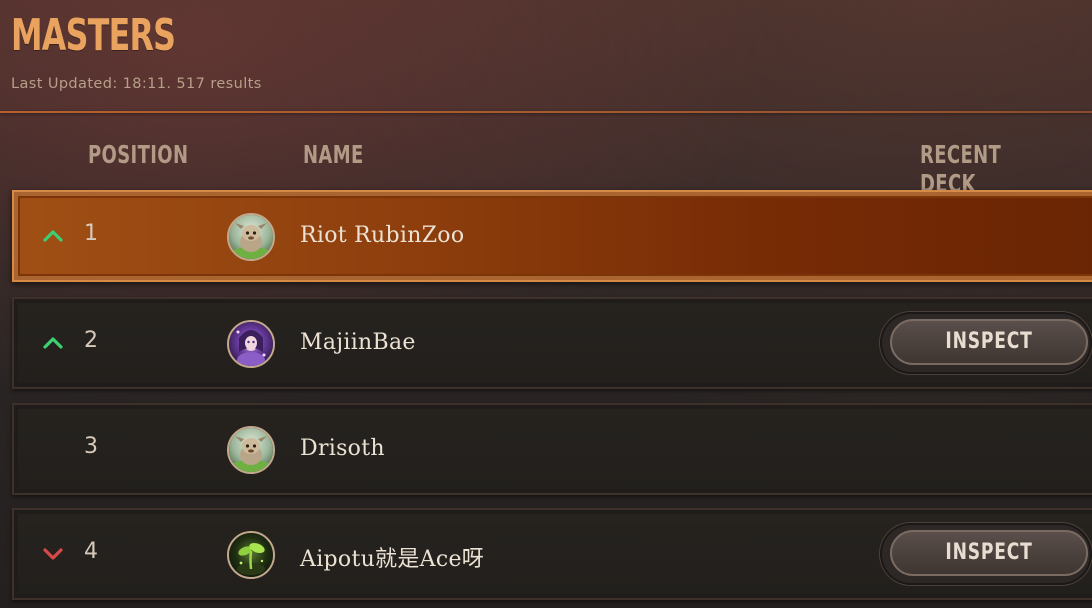  Describe the element at coordinates (91, 340) in the screenshot. I see `position-number: 2` at that location.